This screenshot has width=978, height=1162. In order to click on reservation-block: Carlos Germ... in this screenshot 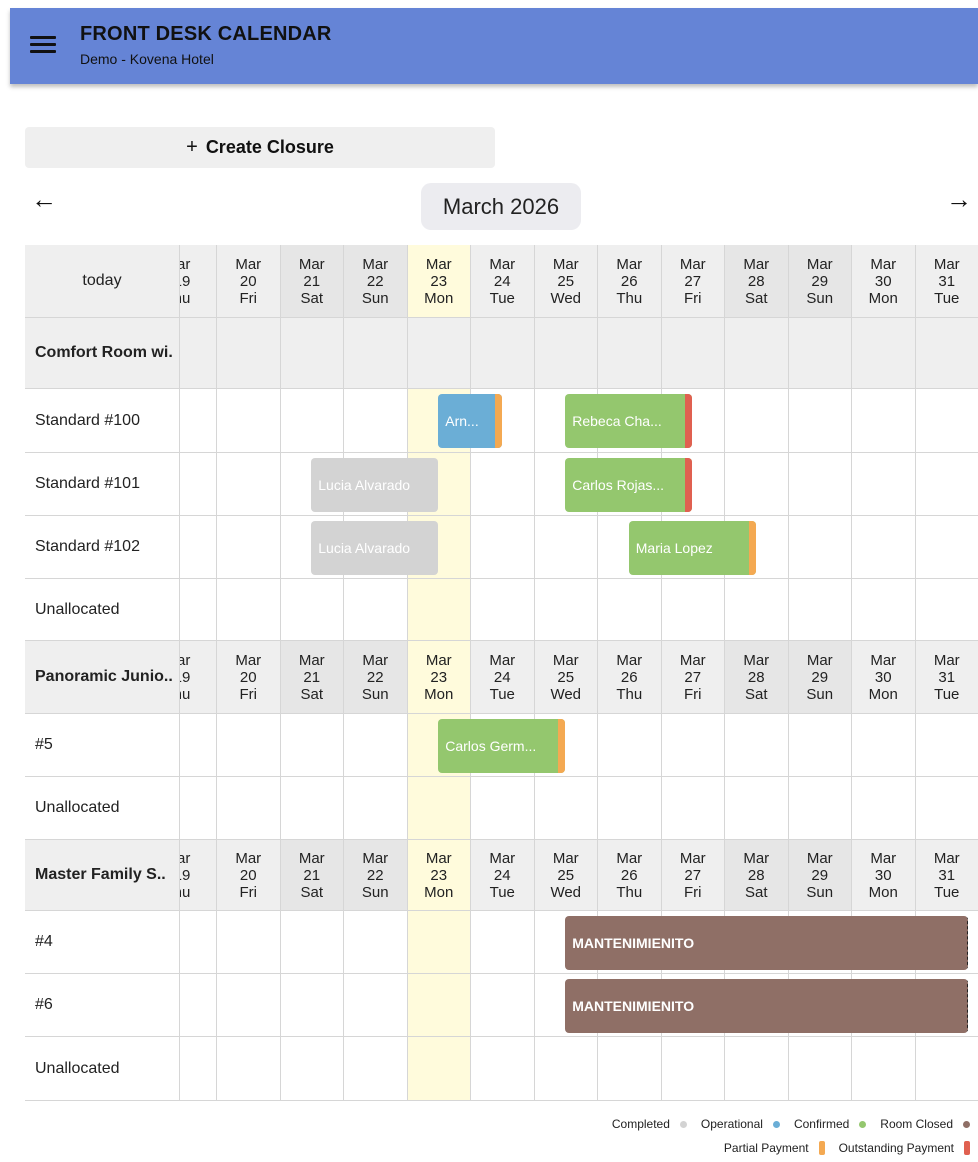, I will do `click(502, 745)`.